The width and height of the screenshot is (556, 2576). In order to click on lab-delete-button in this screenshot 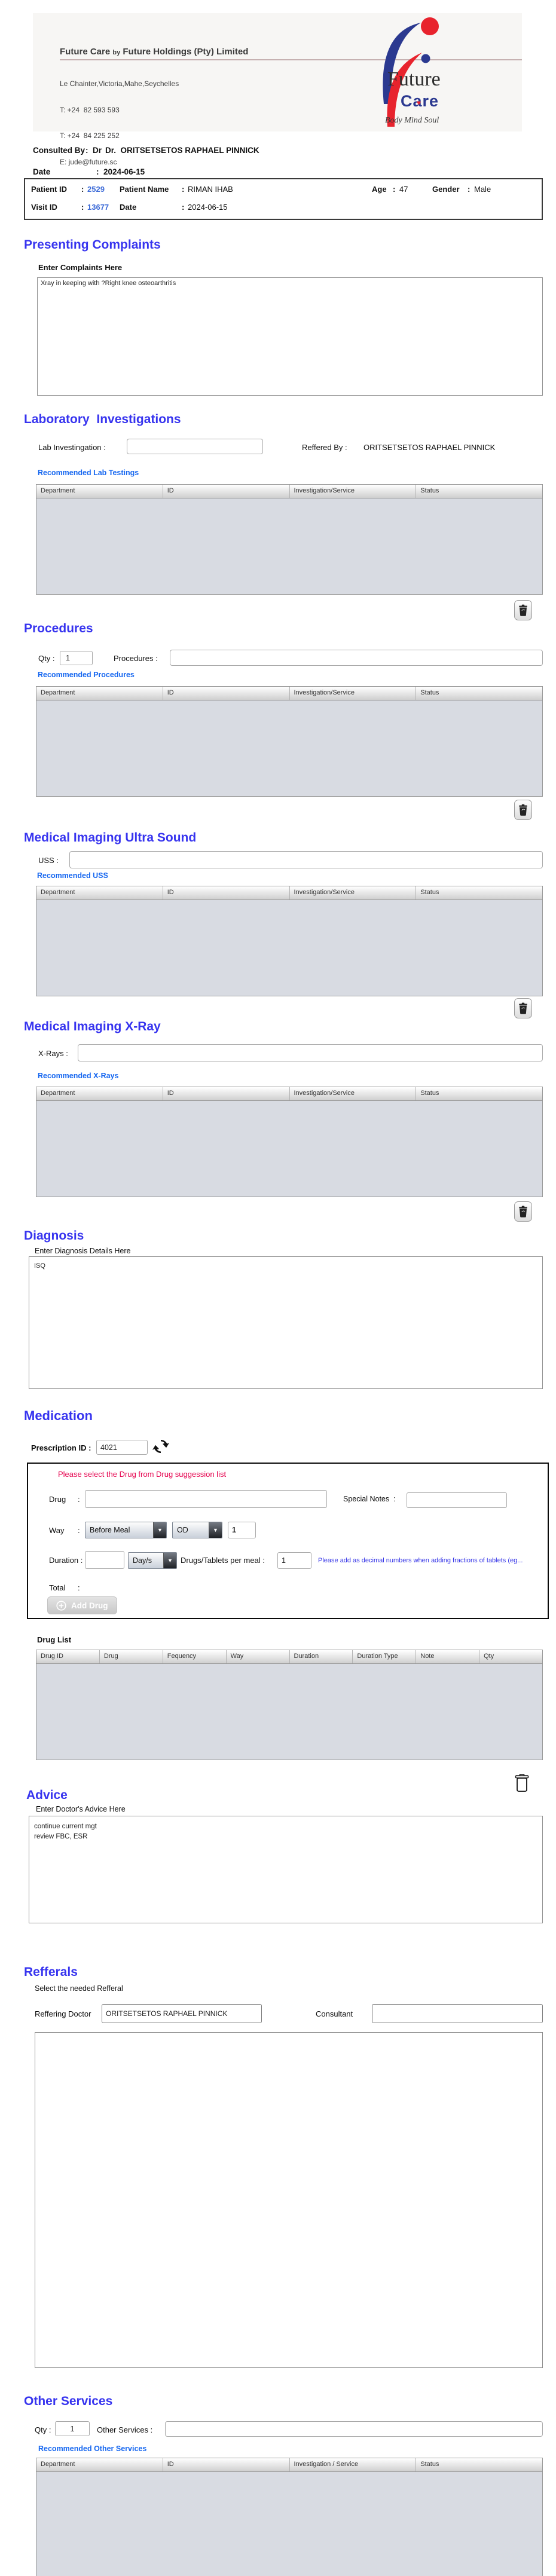, I will do `click(523, 610)`.